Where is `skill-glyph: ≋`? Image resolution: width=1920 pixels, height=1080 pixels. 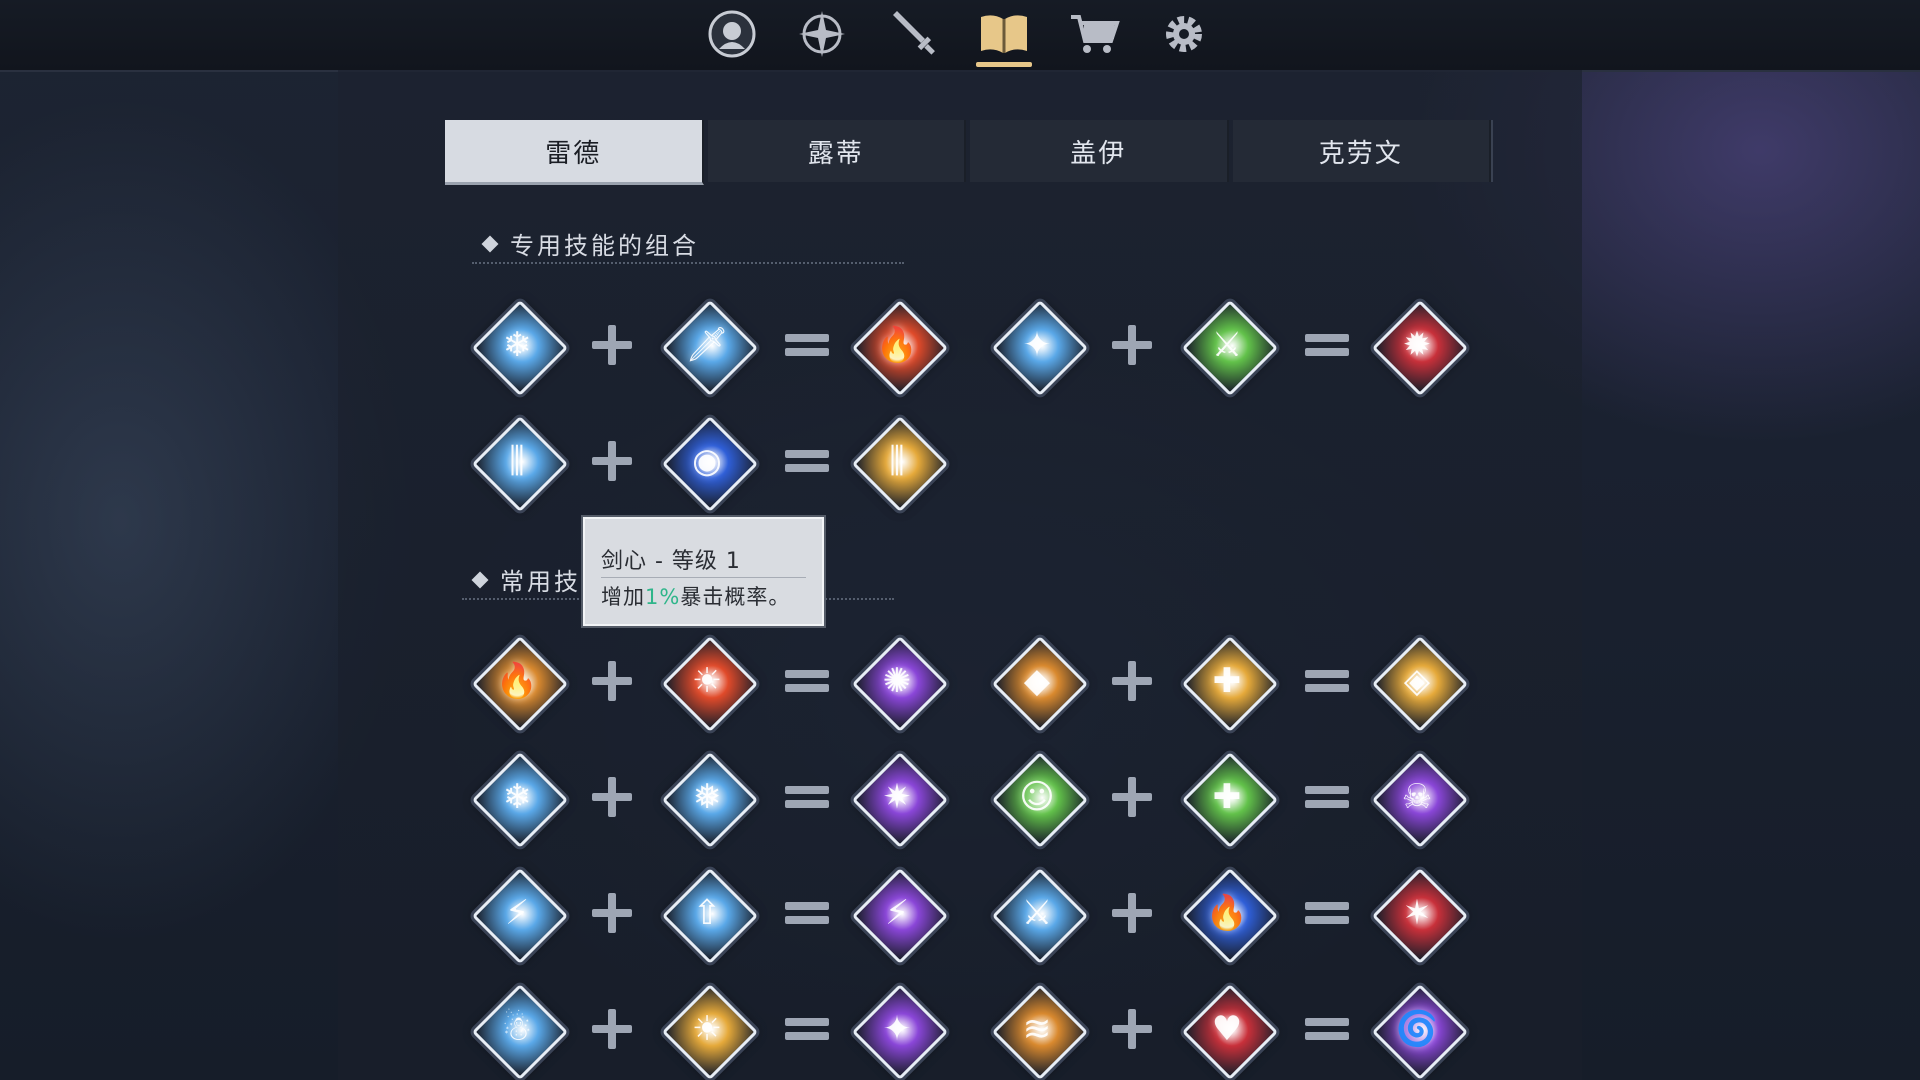
skill-glyph: ≋ is located at coordinates (1037, 1029).